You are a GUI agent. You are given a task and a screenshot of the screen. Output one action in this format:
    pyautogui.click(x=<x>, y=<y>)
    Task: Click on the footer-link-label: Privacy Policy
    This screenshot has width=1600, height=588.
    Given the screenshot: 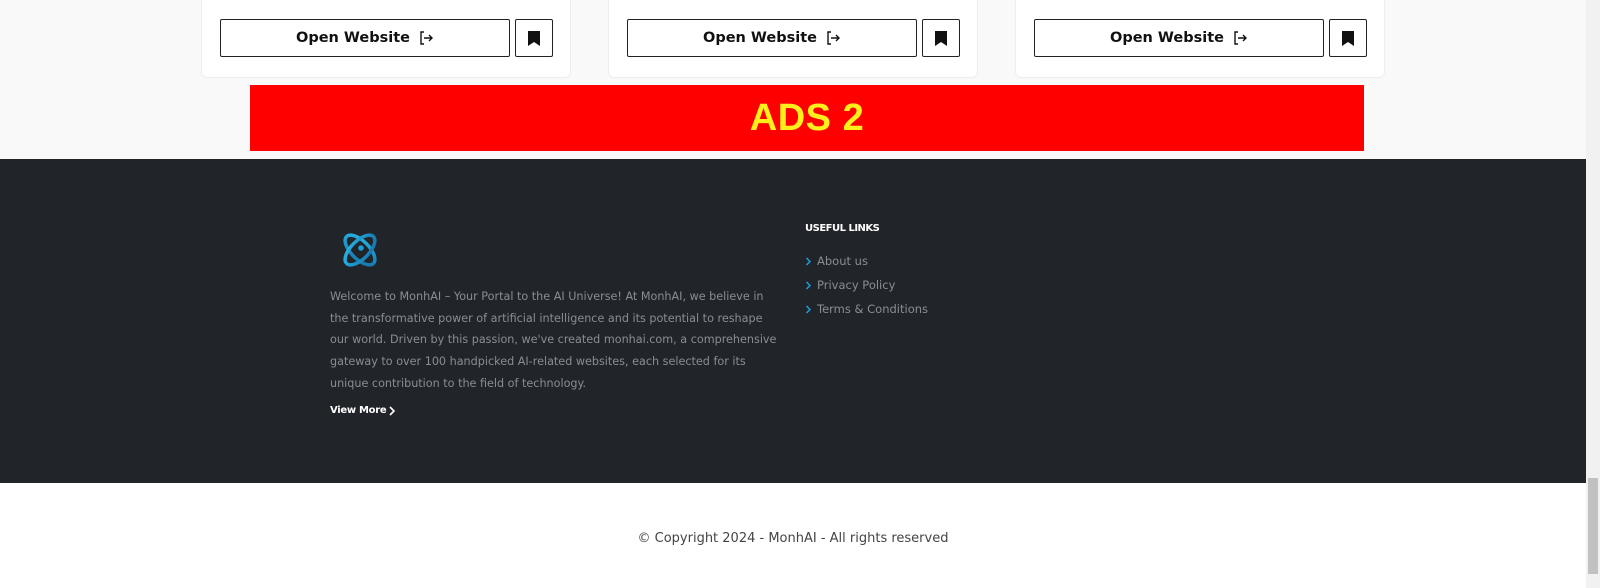 What is the action you would take?
    pyautogui.click(x=856, y=285)
    